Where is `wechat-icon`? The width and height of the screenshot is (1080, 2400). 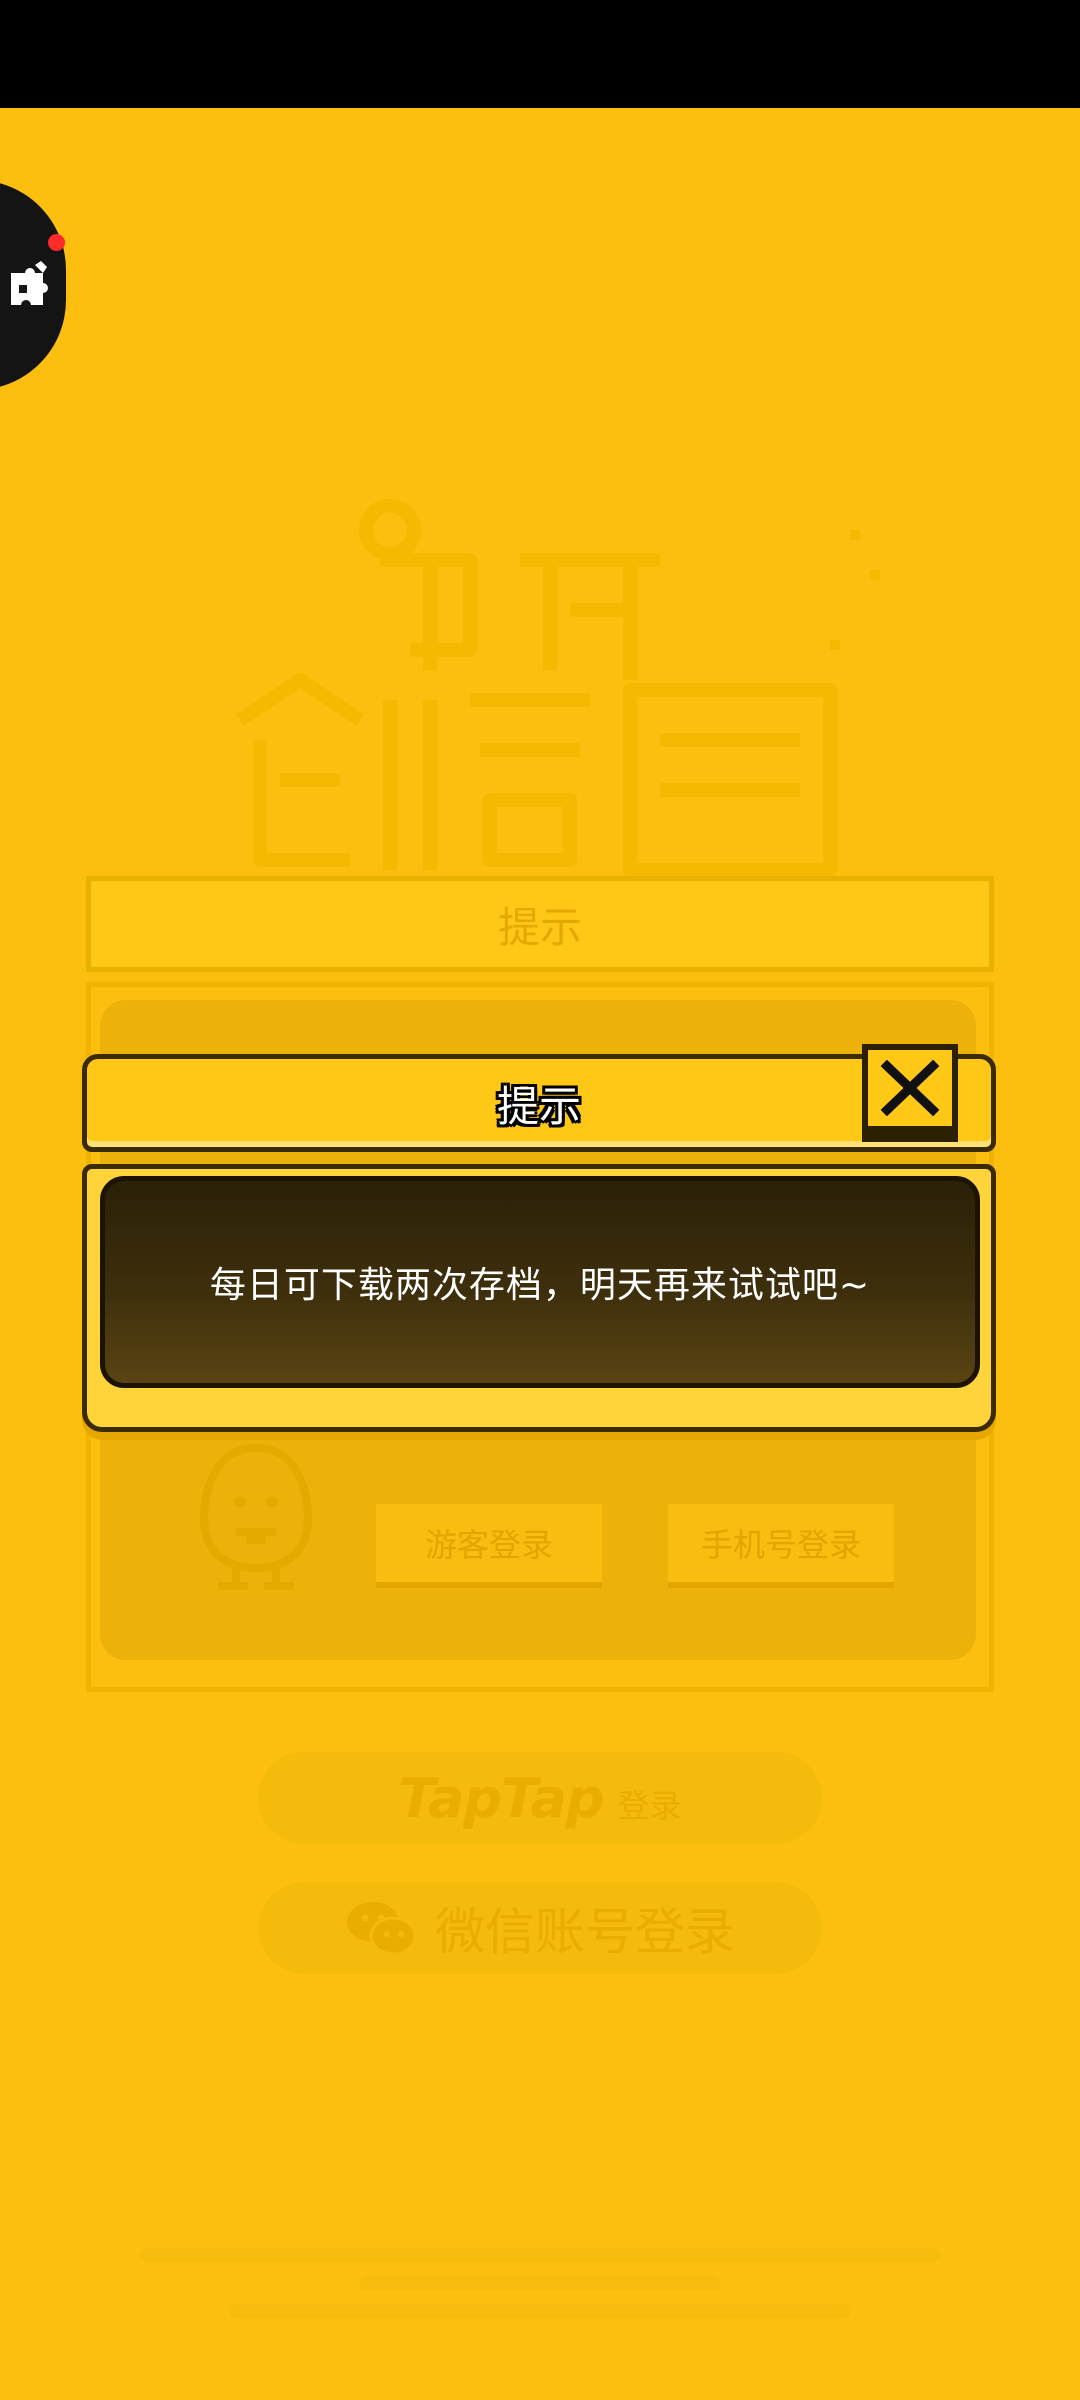 wechat-icon is located at coordinates (382, 1929).